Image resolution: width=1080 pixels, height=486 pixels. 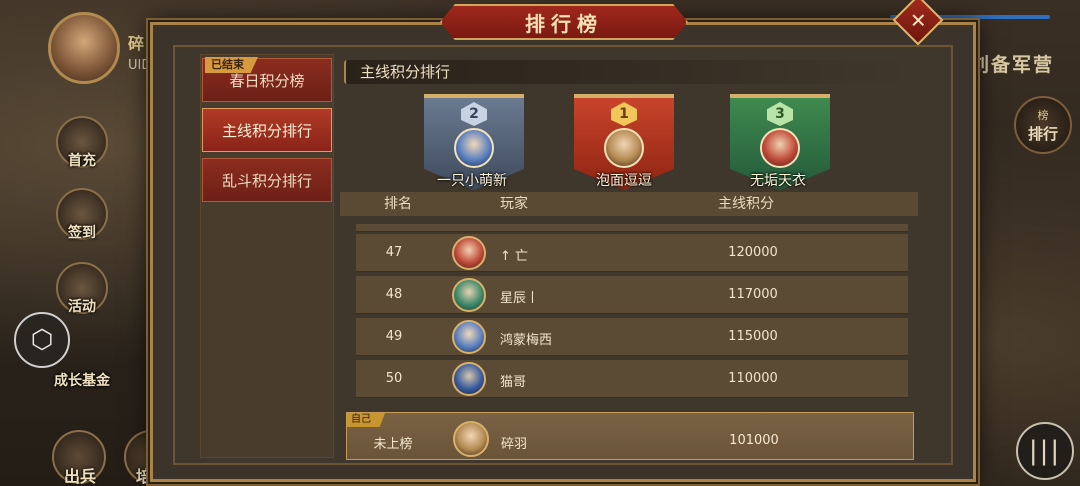 What do you see at coordinates (514, 256) in the screenshot?
I see `row-player-name: ↑ 亡` at bounding box center [514, 256].